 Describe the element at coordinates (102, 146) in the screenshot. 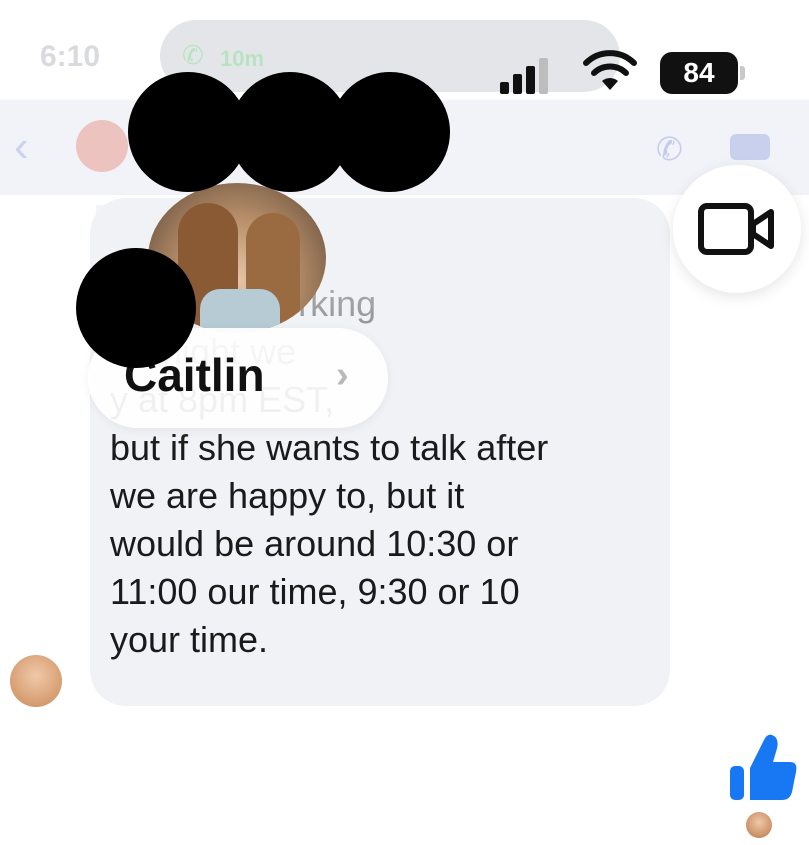

I see `header-avatar` at that location.